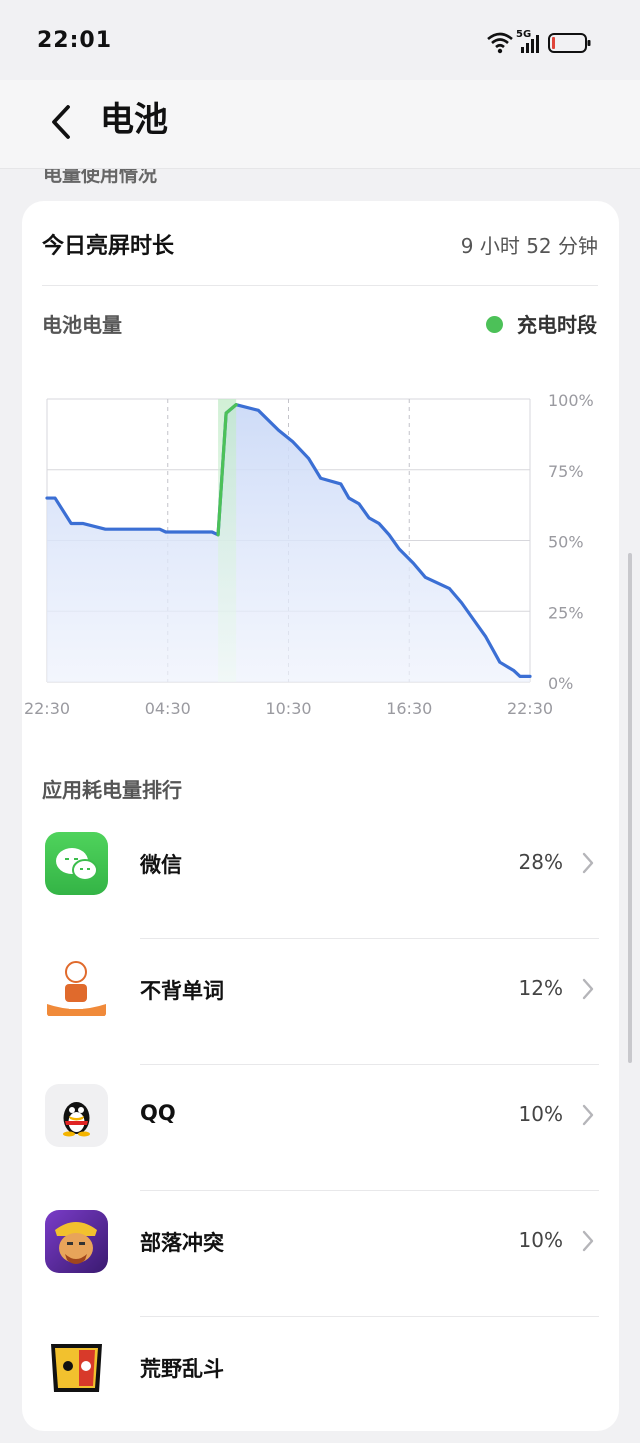 The image size is (640, 1443). I want to click on status-time: 22:01, so click(75, 40).